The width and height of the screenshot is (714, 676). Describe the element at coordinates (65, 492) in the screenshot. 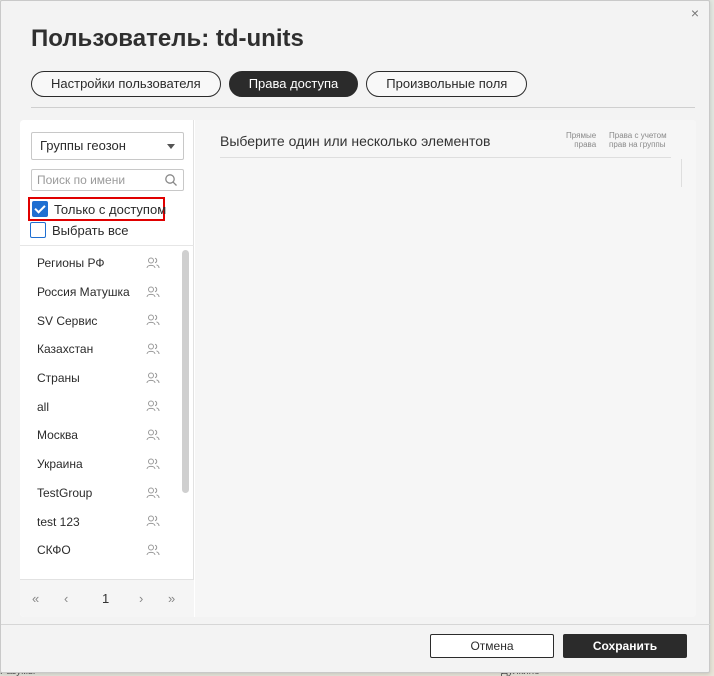

I see `list-item-label: TestGroup` at that location.